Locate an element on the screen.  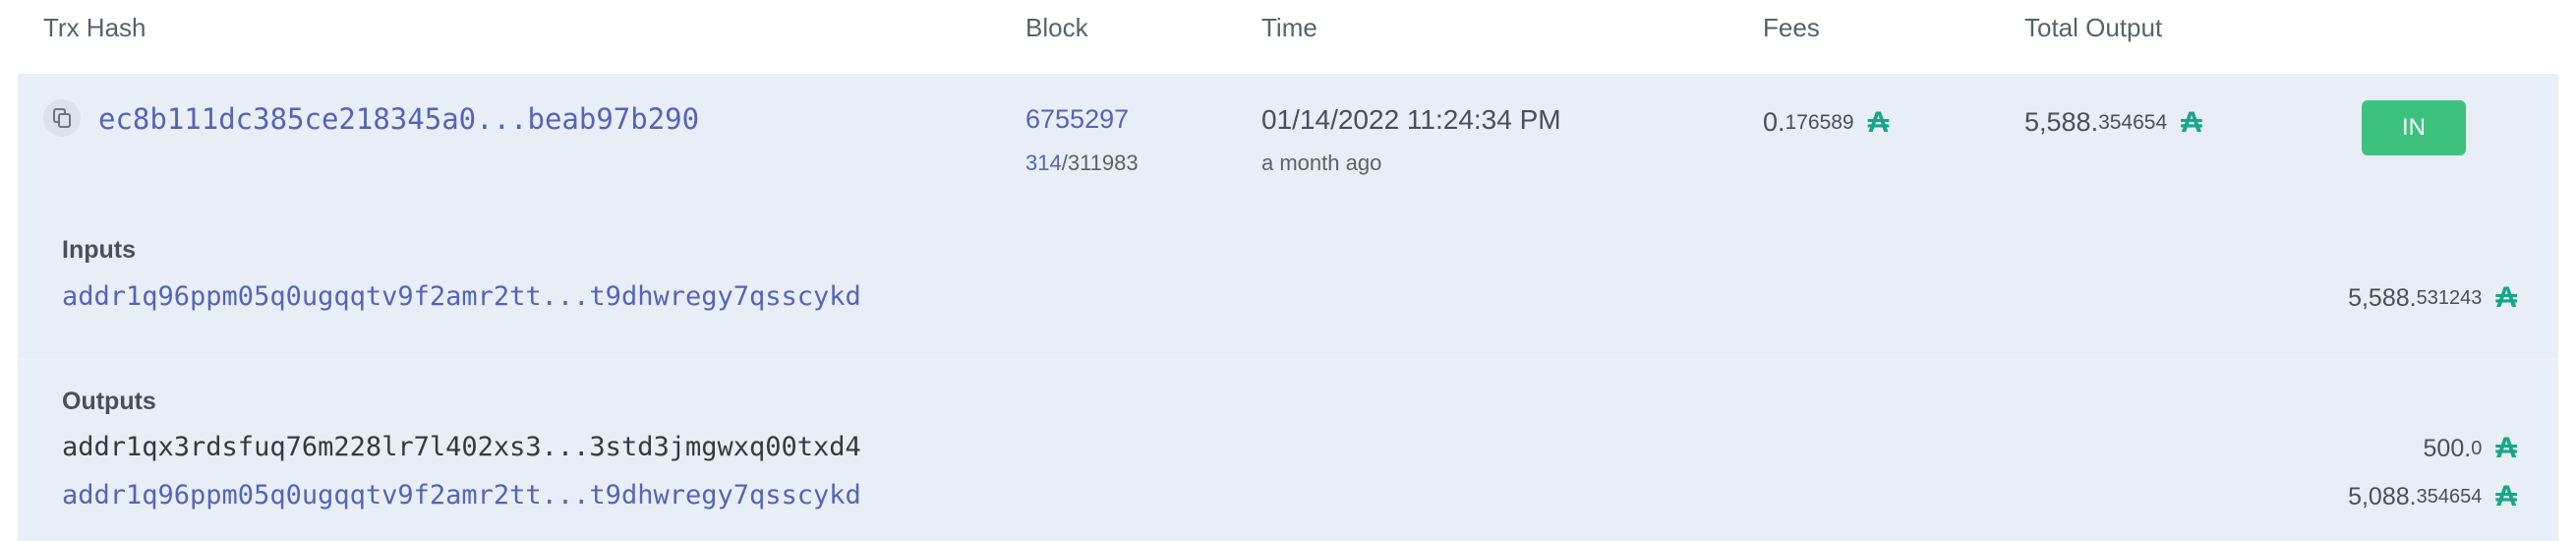
output-amount: 500. 0 ₳ is located at coordinates (2470, 448).